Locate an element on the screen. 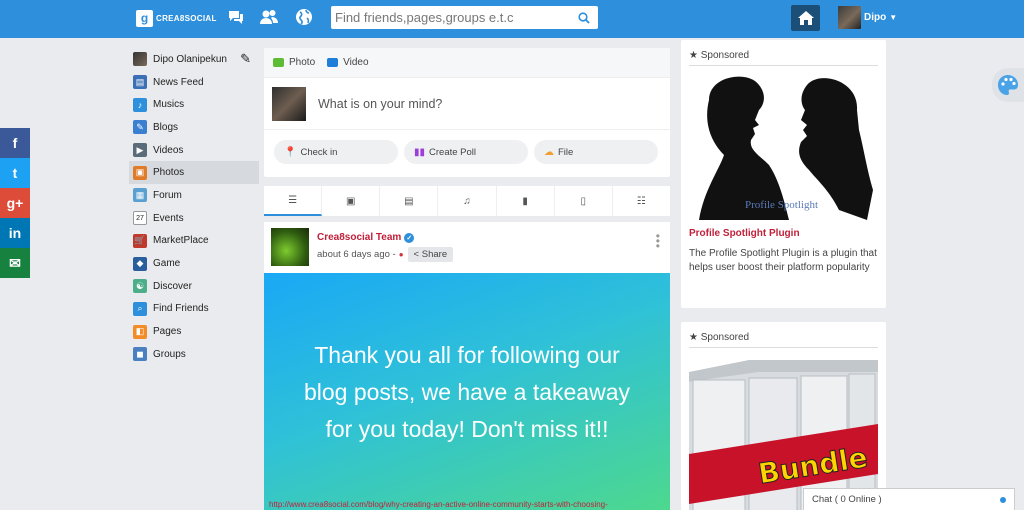  pages-icon: ◧ is located at coordinates (140, 331).